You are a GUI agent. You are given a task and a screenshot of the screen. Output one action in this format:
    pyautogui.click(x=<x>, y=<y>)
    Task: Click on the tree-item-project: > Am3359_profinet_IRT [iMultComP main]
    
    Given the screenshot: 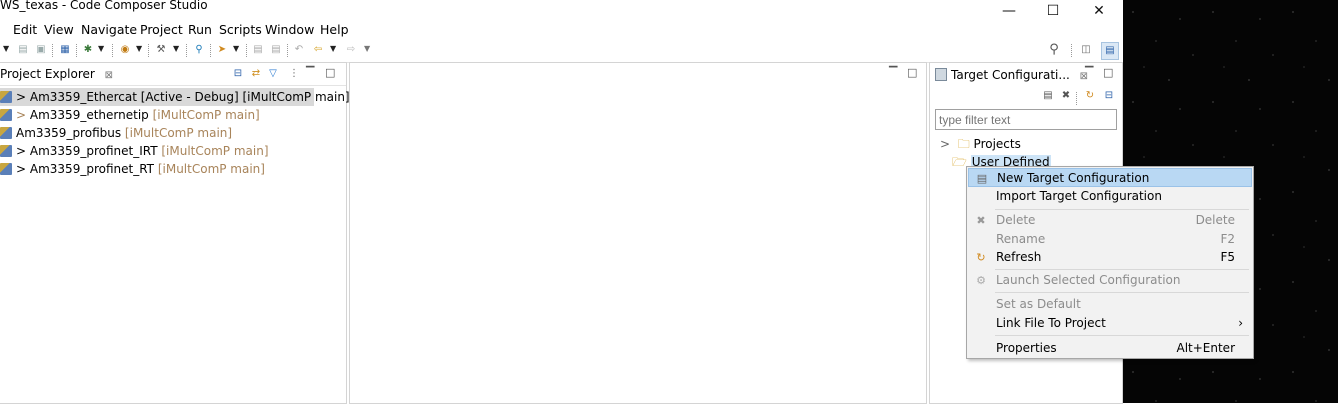 What is the action you would take?
    pyautogui.click(x=134, y=151)
    